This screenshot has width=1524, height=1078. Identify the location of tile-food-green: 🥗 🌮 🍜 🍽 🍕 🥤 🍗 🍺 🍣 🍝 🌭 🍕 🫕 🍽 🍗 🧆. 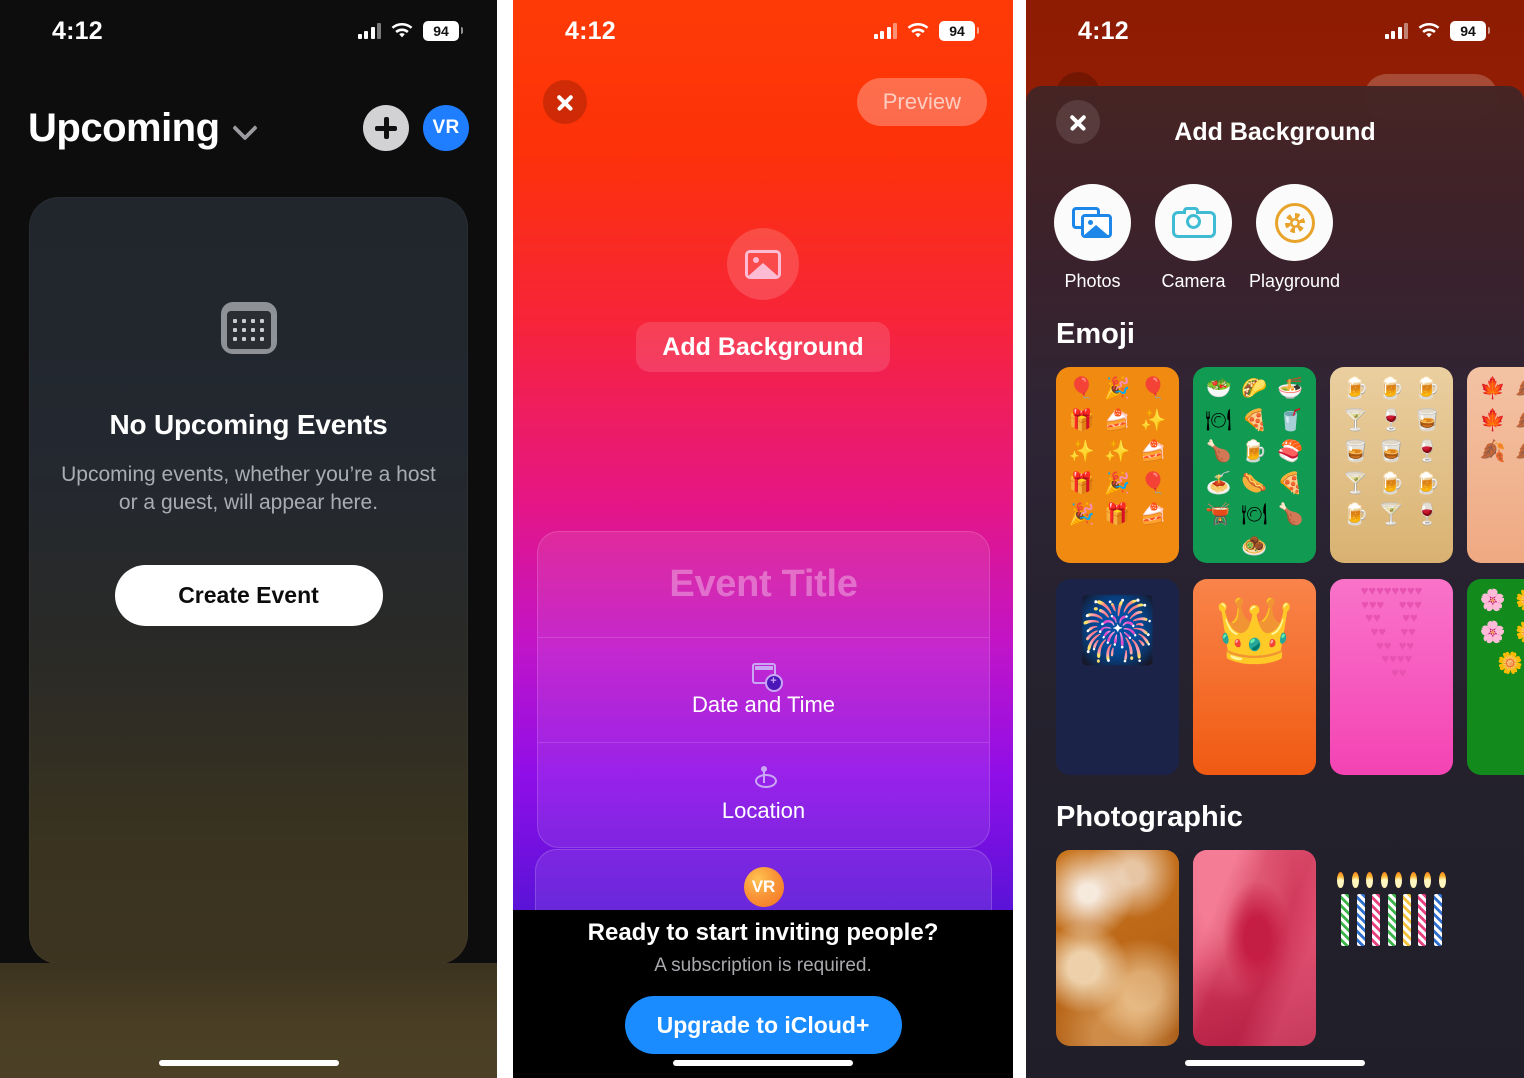
(1254, 465).